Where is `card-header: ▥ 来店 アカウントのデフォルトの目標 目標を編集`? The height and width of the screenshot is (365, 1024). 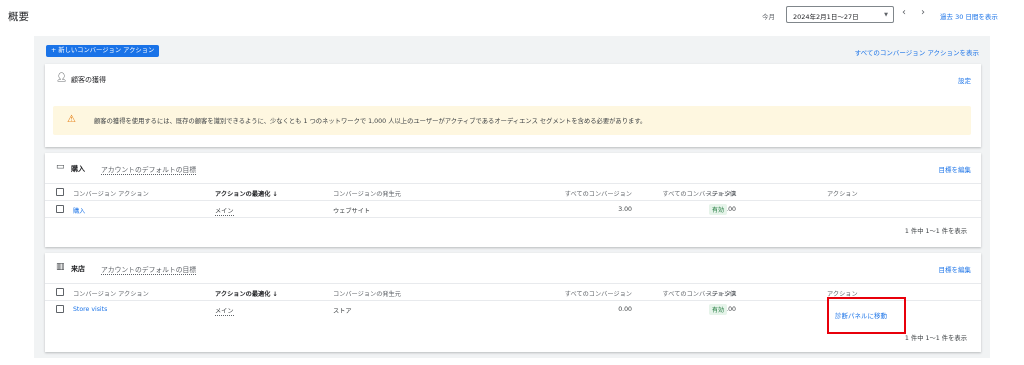 card-header: ▥ 来店 アカウントのデフォルトの目標 目標を編集 is located at coordinates (513, 268).